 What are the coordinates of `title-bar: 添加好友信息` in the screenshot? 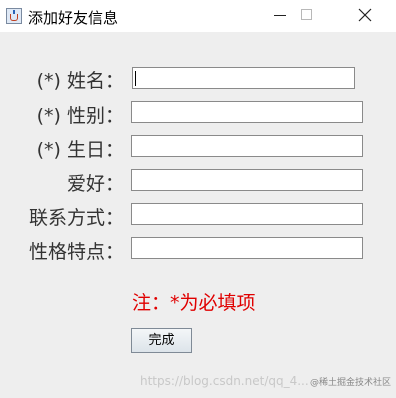 It's located at (198, 16).